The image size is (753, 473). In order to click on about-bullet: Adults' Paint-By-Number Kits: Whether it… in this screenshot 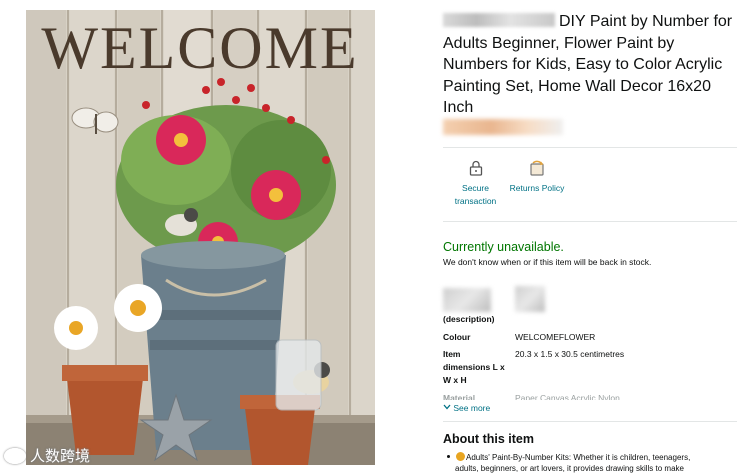, I will do `click(598, 458)`.